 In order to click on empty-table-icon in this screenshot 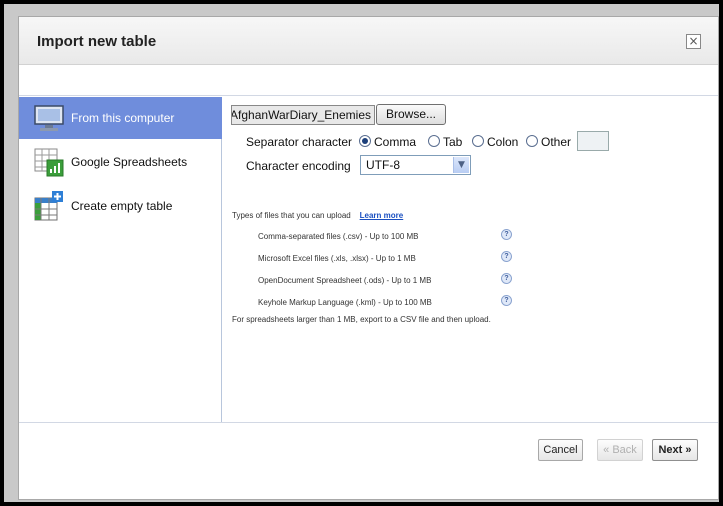, I will do `click(48, 206)`.